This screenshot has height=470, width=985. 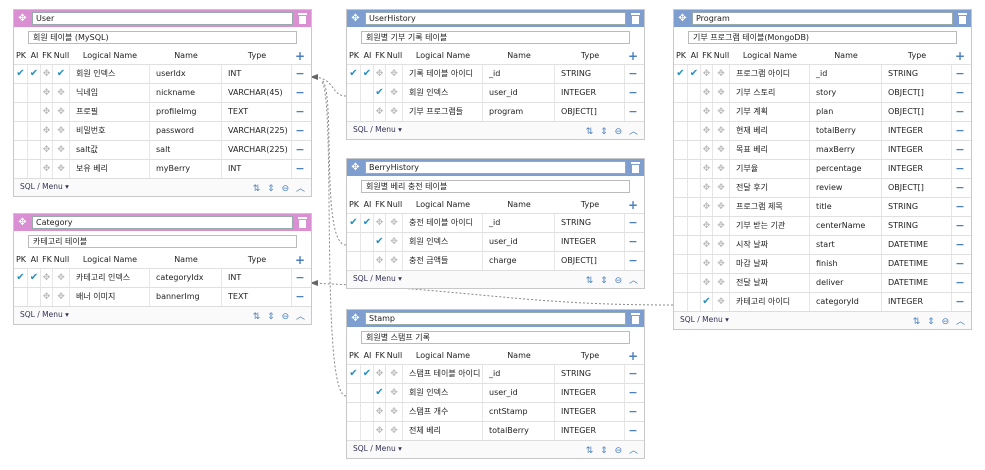 I want to click on column-name-cell: userIdx, so click(x=186, y=74).